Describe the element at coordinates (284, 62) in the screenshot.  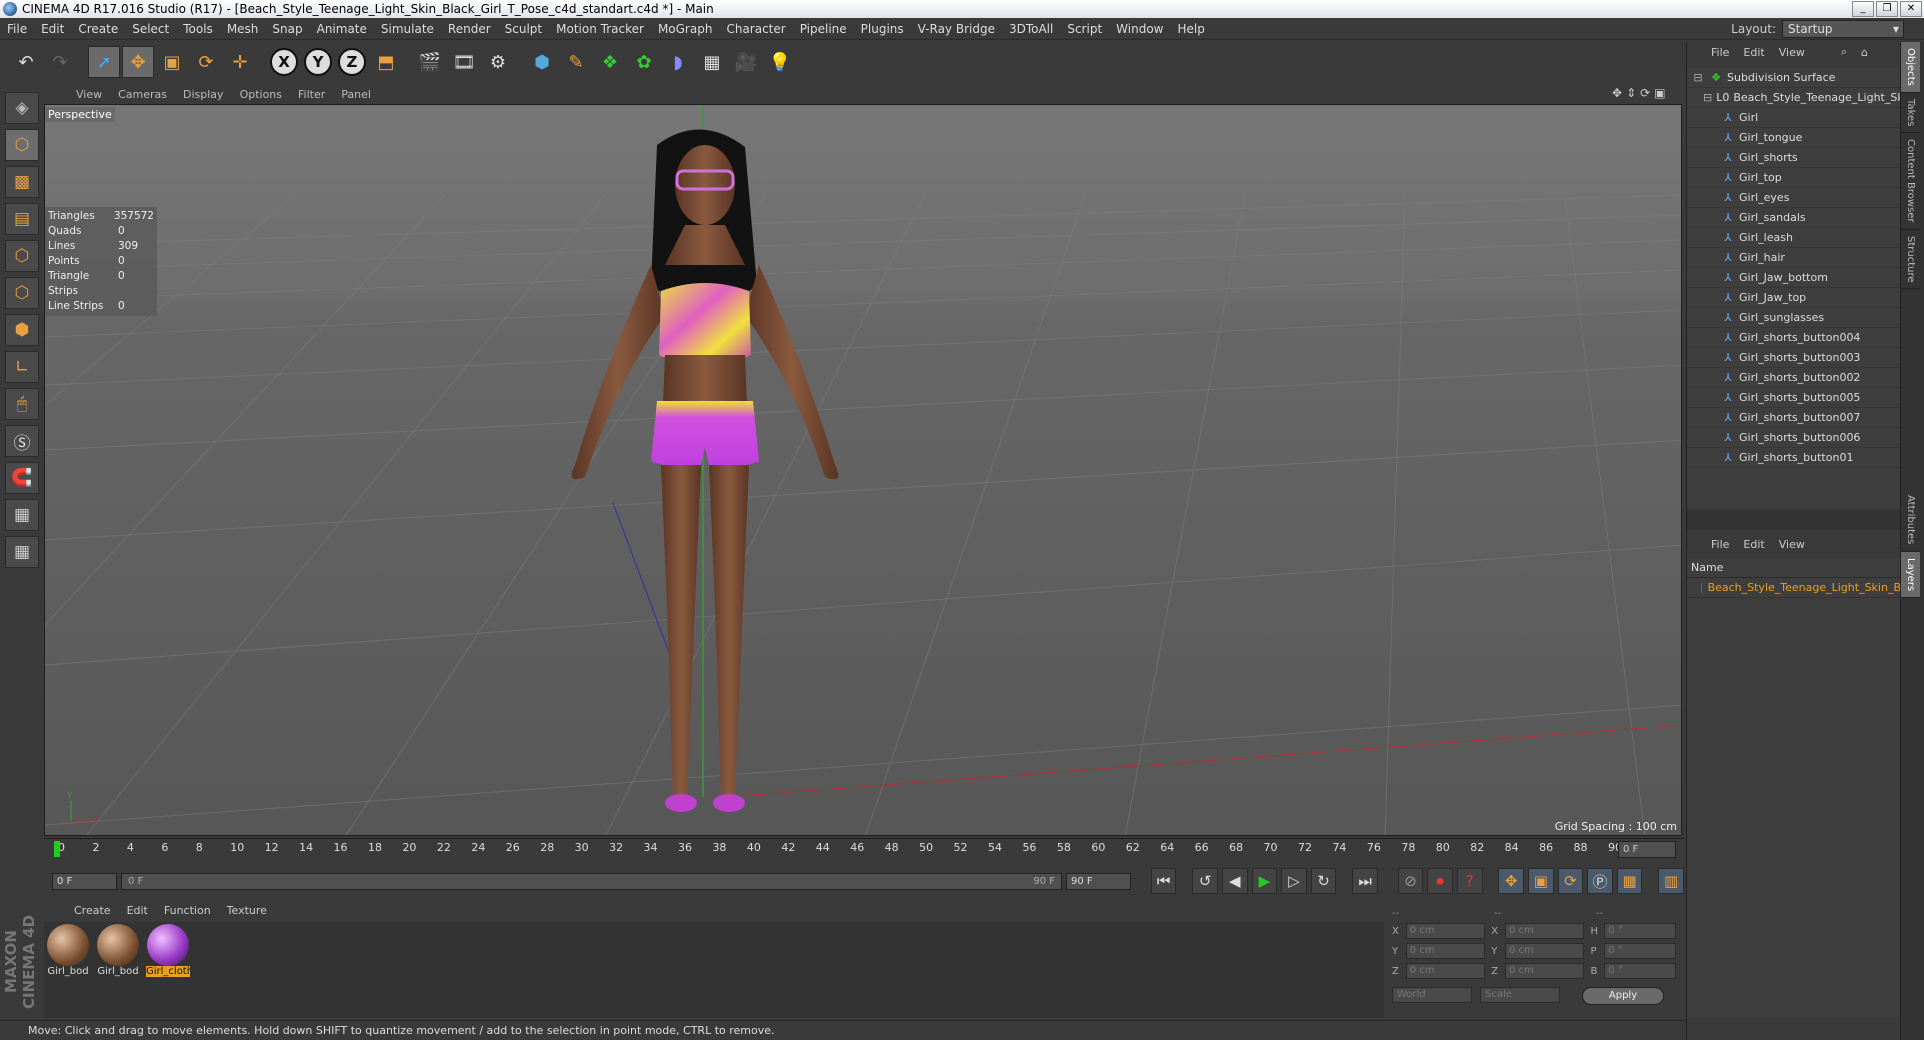
I see `x-axis-lock-icon: X` at that location.